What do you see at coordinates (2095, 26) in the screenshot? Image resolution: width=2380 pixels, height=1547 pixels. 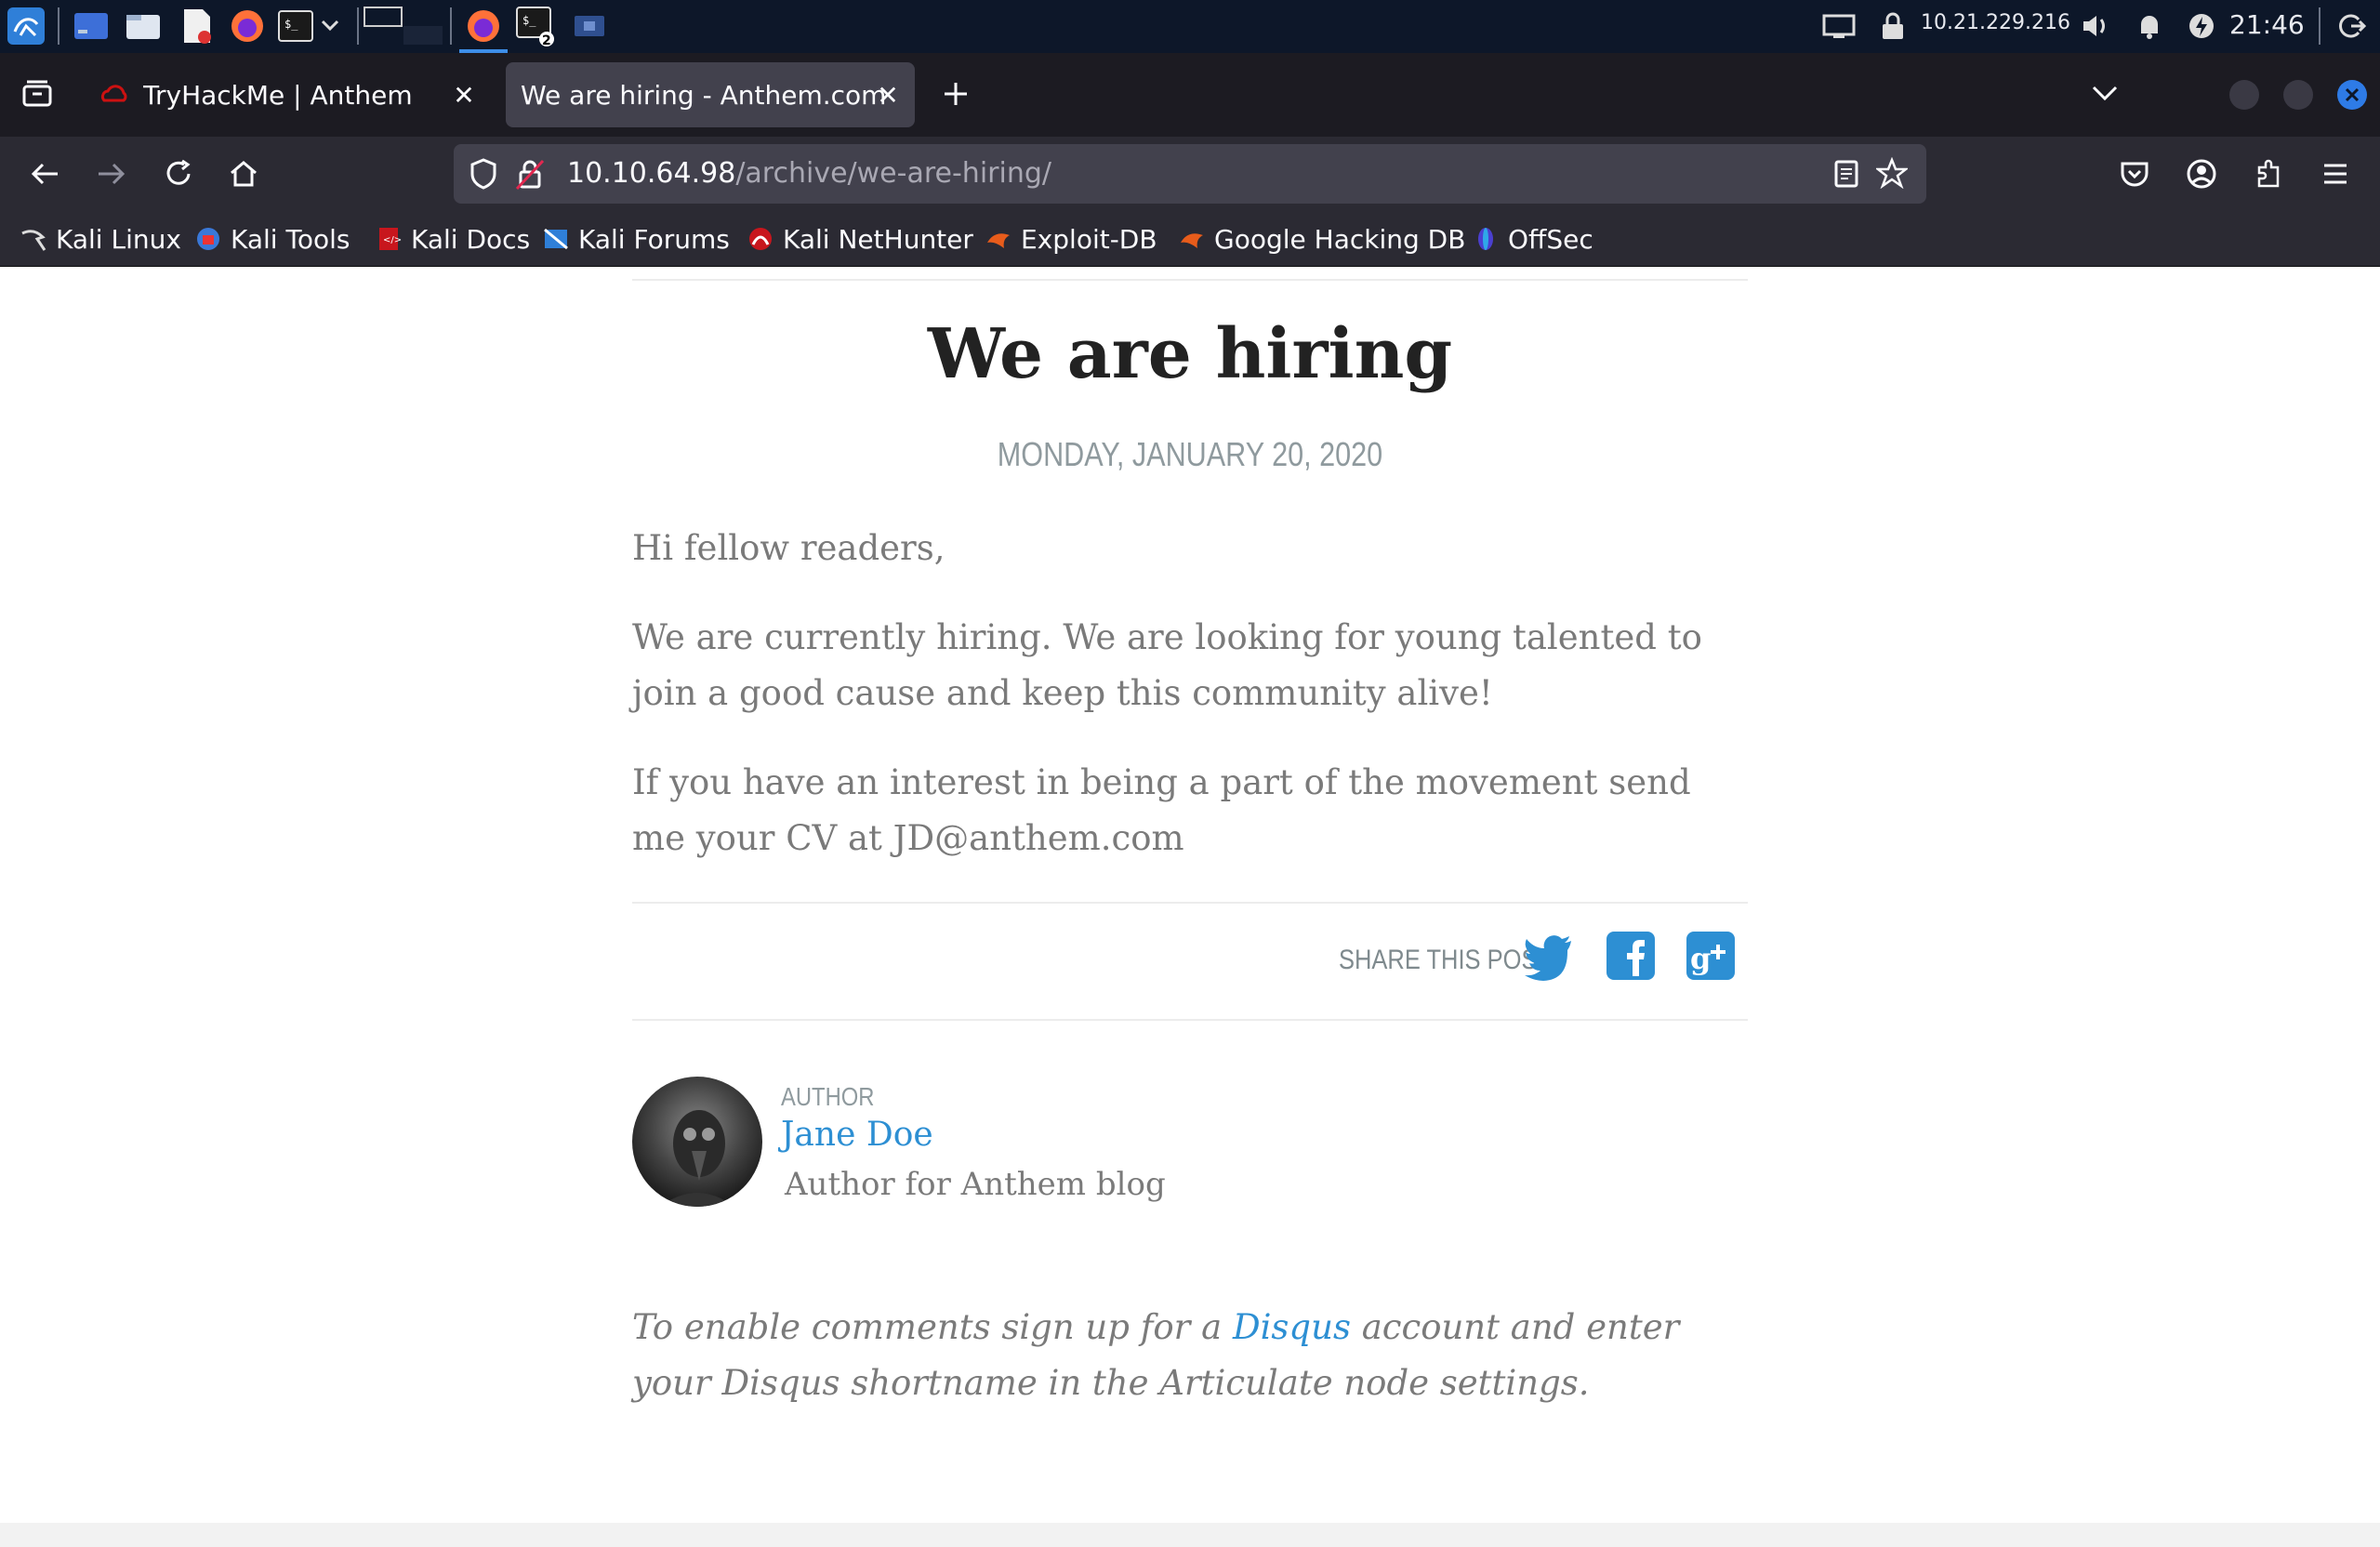 I see `volume-icon` at bounding box center [2095, 26].